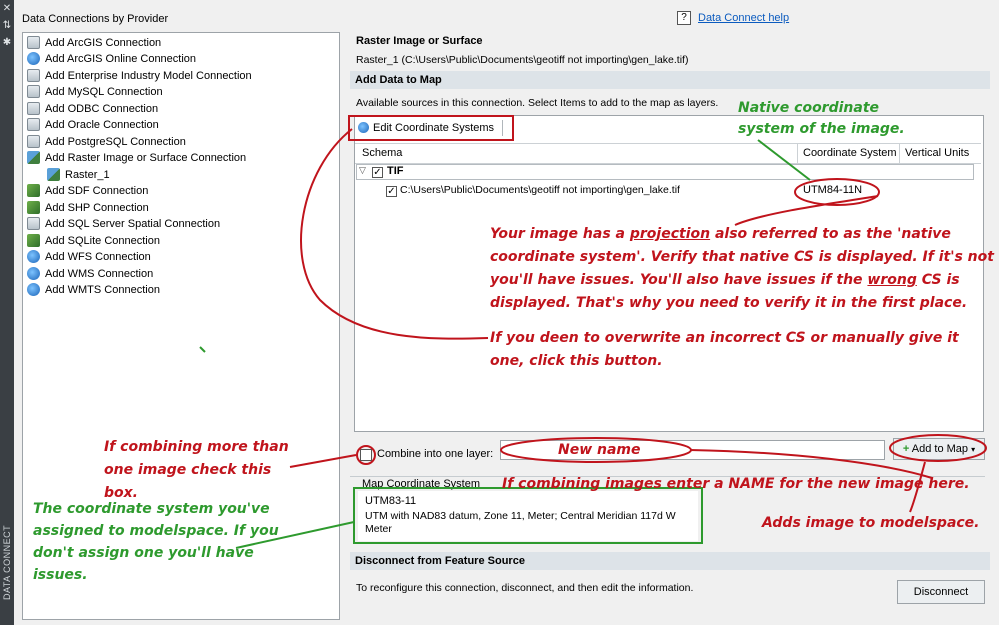 This screenshot has height=625, width=999. What do you see at coordinates (821, 129) in the screenshot?
I see `annotation-native-2: system of the image.` at bounding box center [821, 129].